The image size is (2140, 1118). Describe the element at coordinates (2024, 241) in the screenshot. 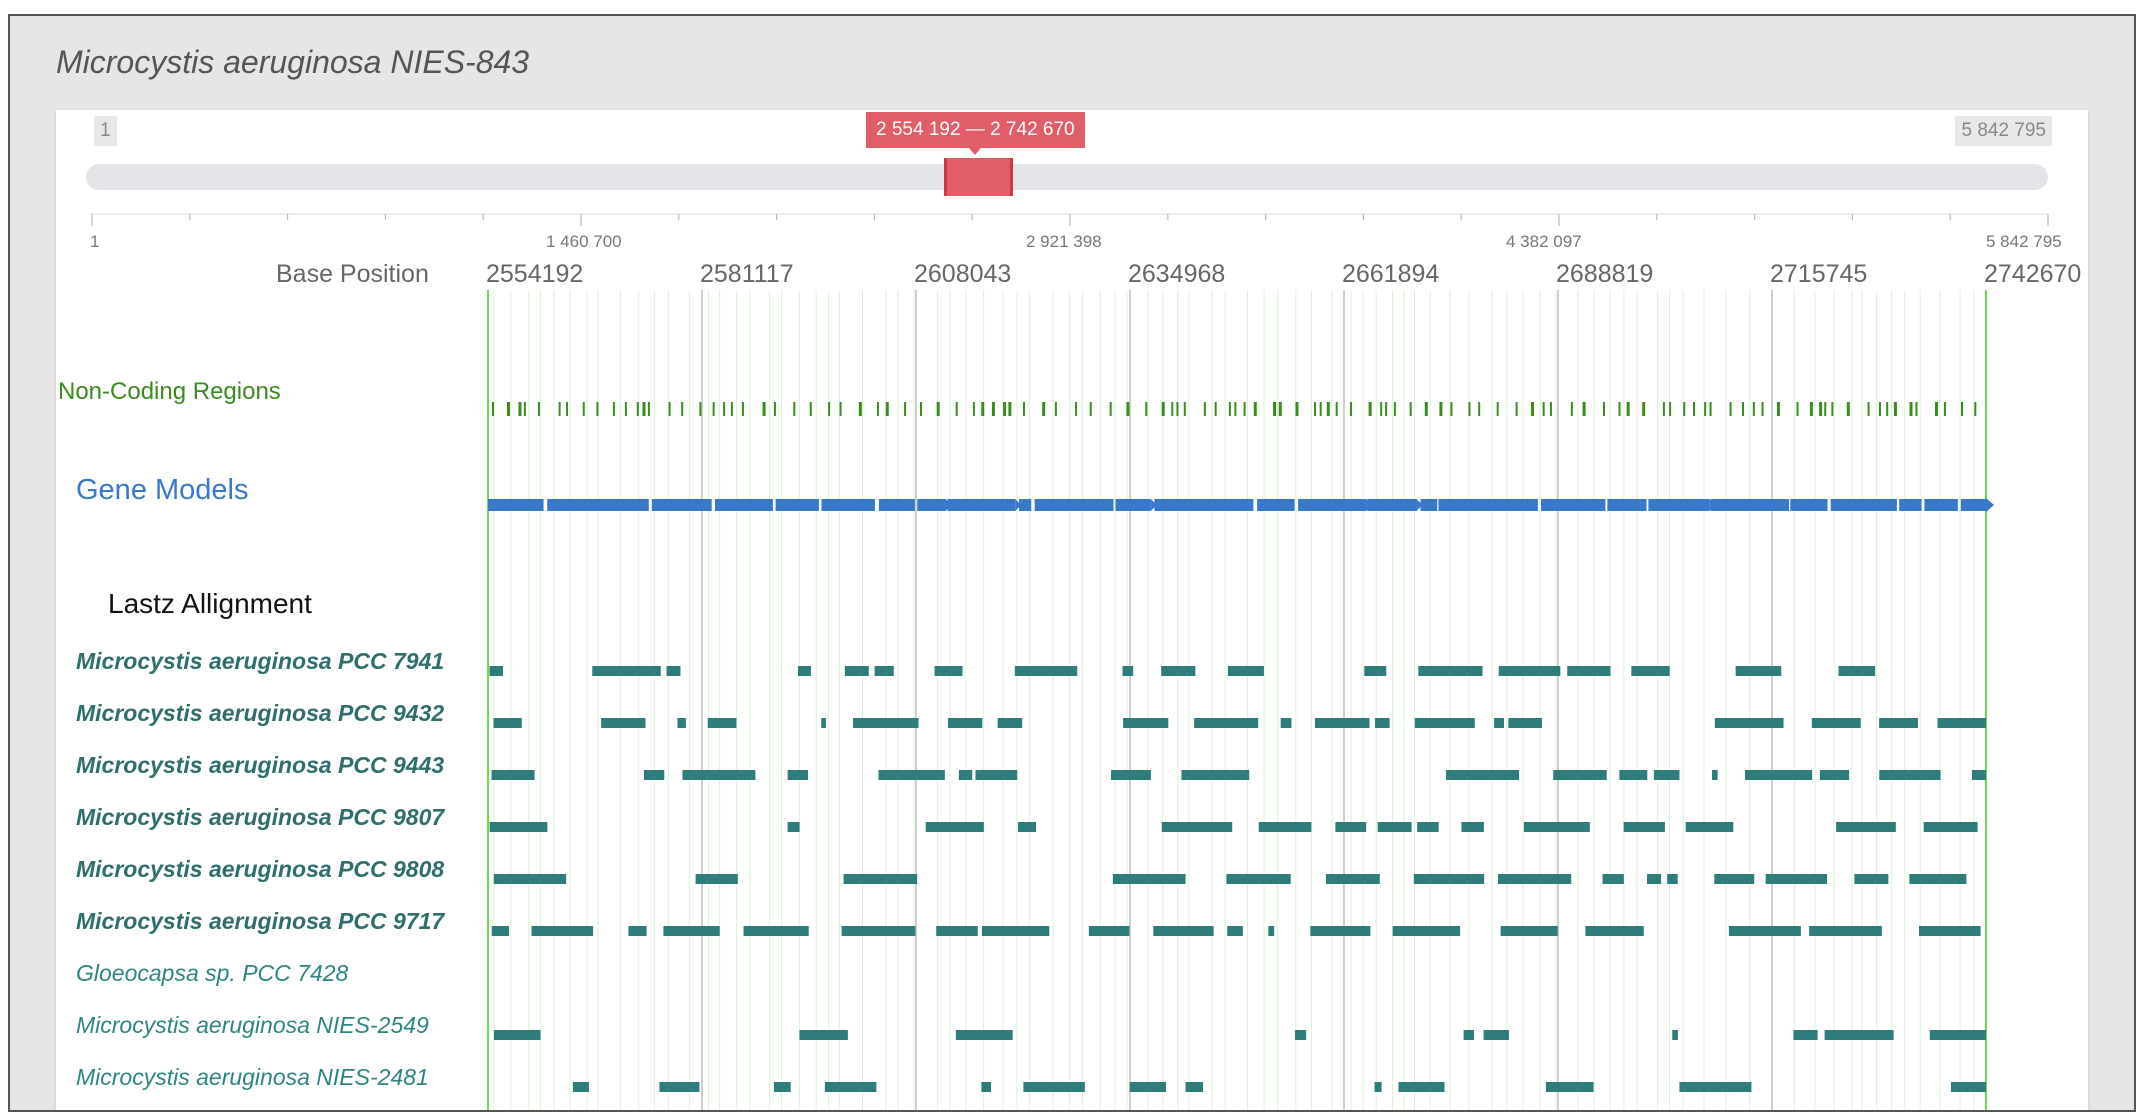

I see `overview-tick-label: 5 842 795` at that location.